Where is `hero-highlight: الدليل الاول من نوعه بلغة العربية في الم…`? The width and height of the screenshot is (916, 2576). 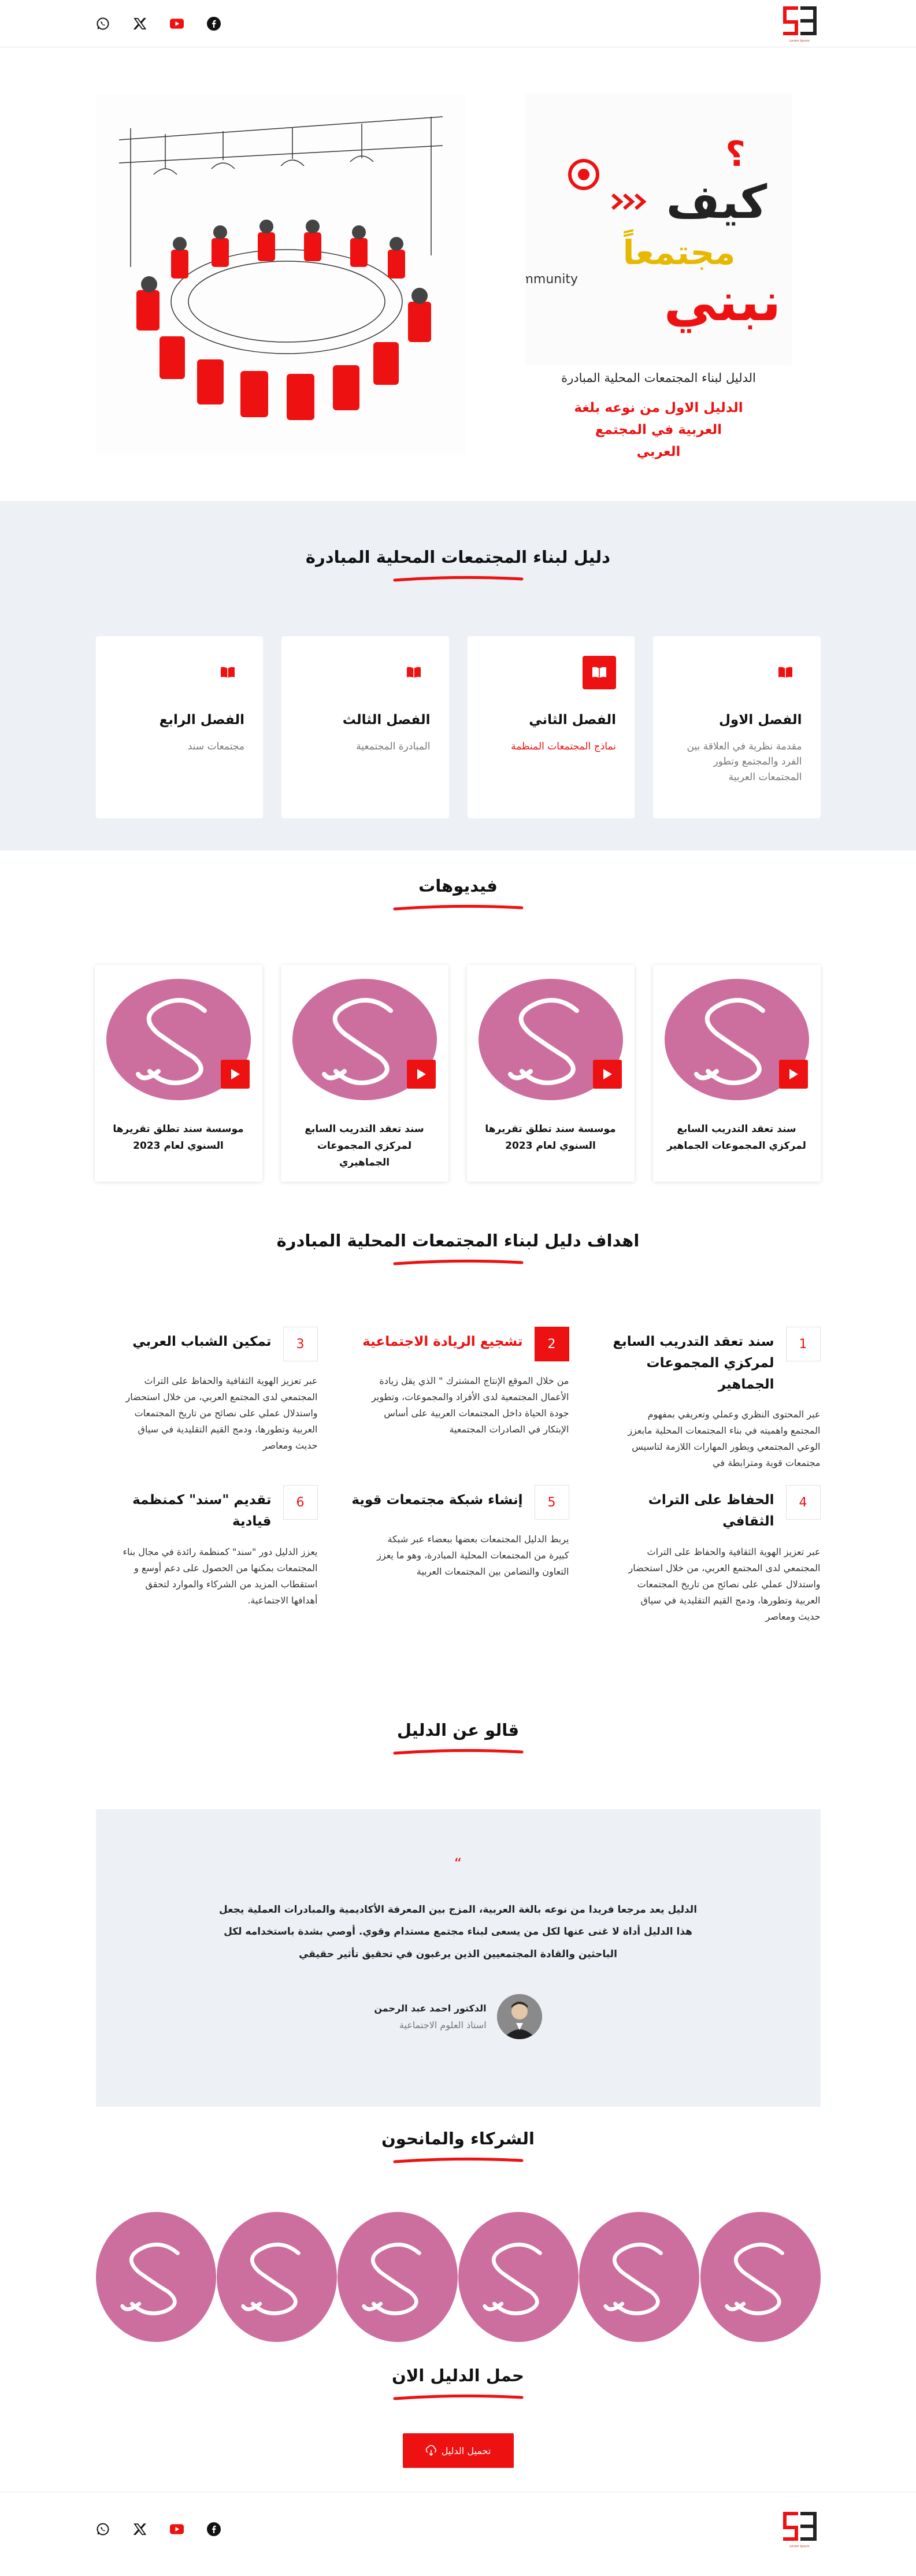
hero-highlight: الدليل الاول من نوعه بلغة العربية في الم… is located at coordinates (658, 430).